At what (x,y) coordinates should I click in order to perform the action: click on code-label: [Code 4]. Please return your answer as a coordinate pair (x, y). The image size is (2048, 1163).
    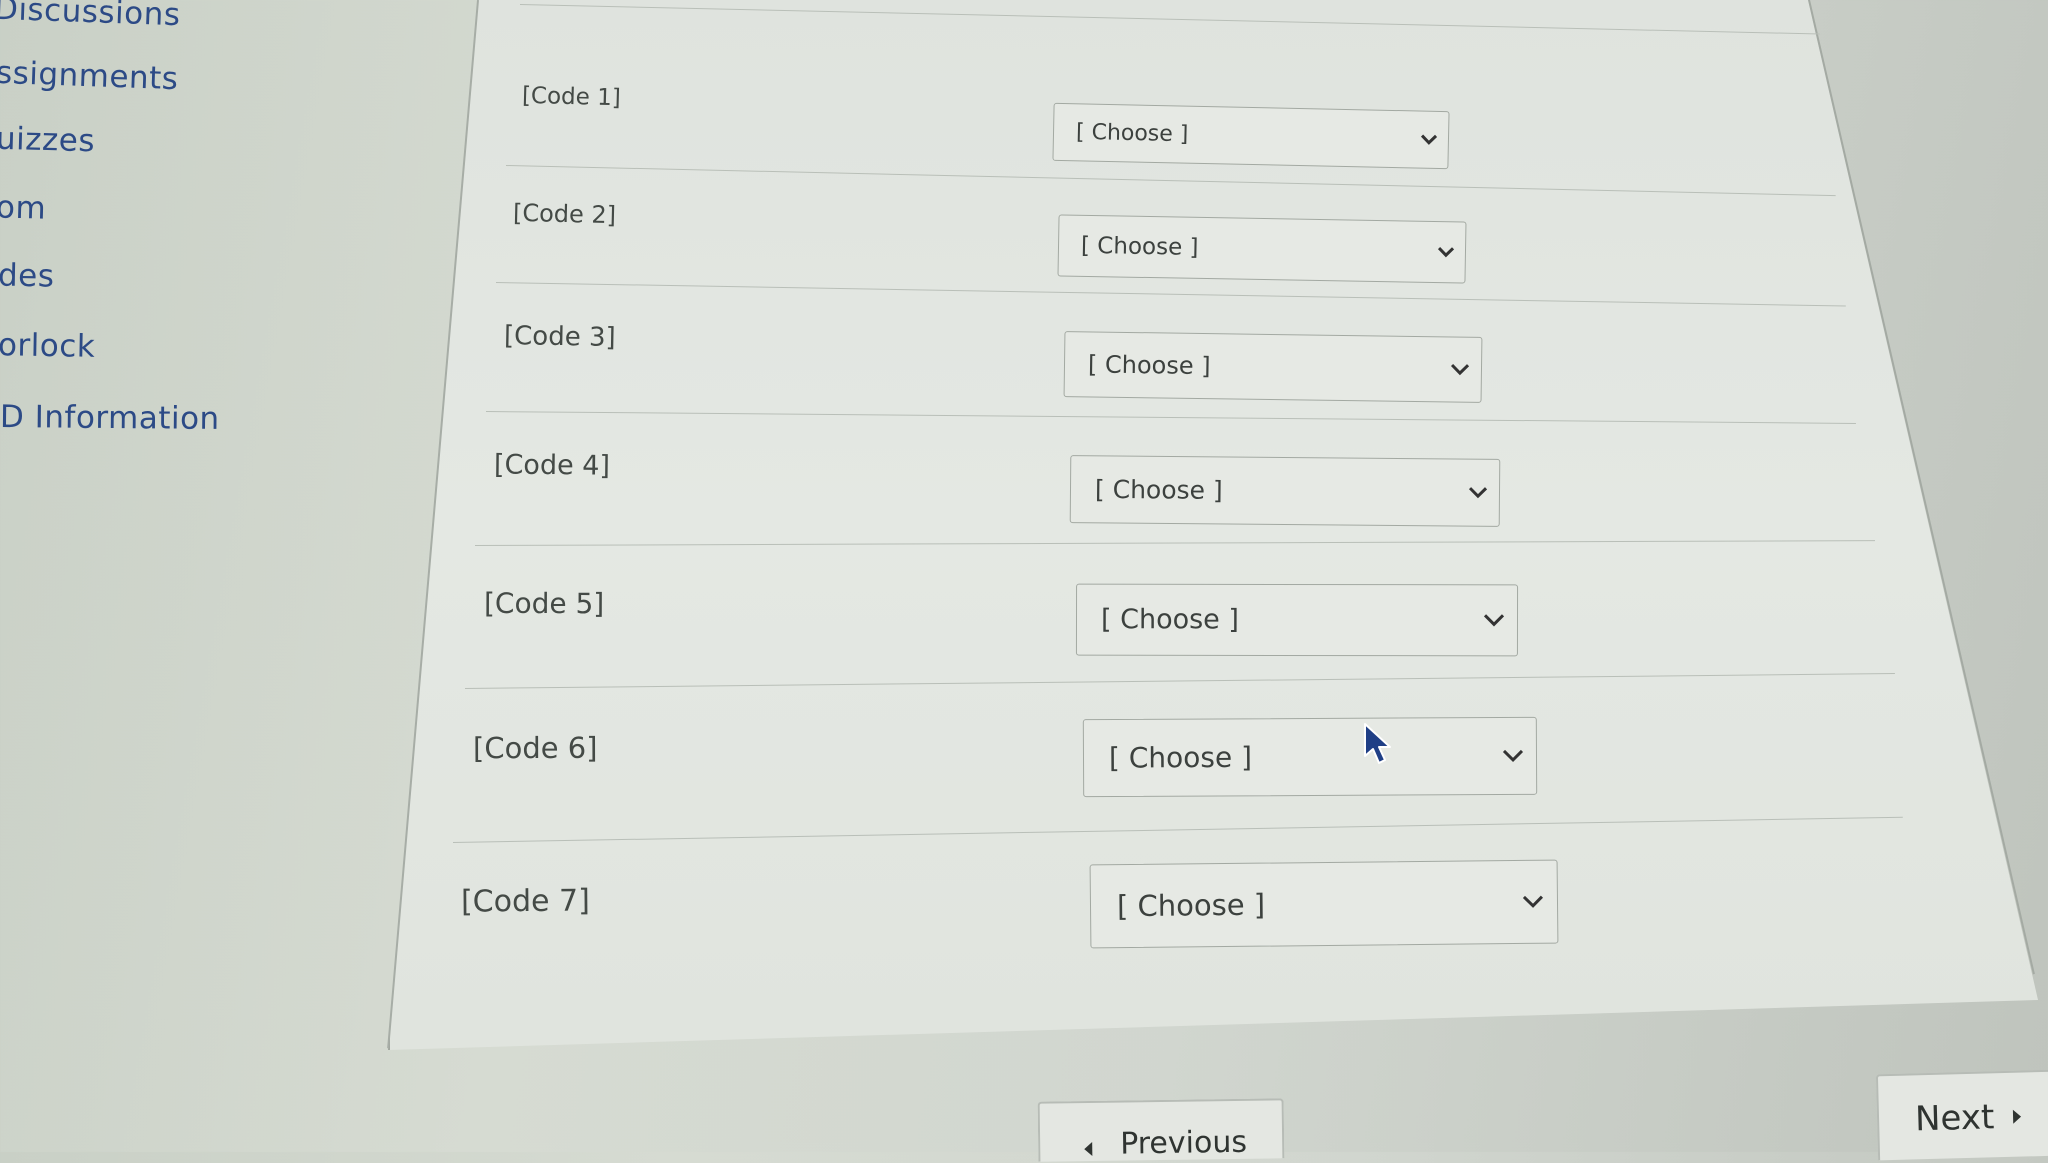
    Looking at the image, I should click on (552, 465).